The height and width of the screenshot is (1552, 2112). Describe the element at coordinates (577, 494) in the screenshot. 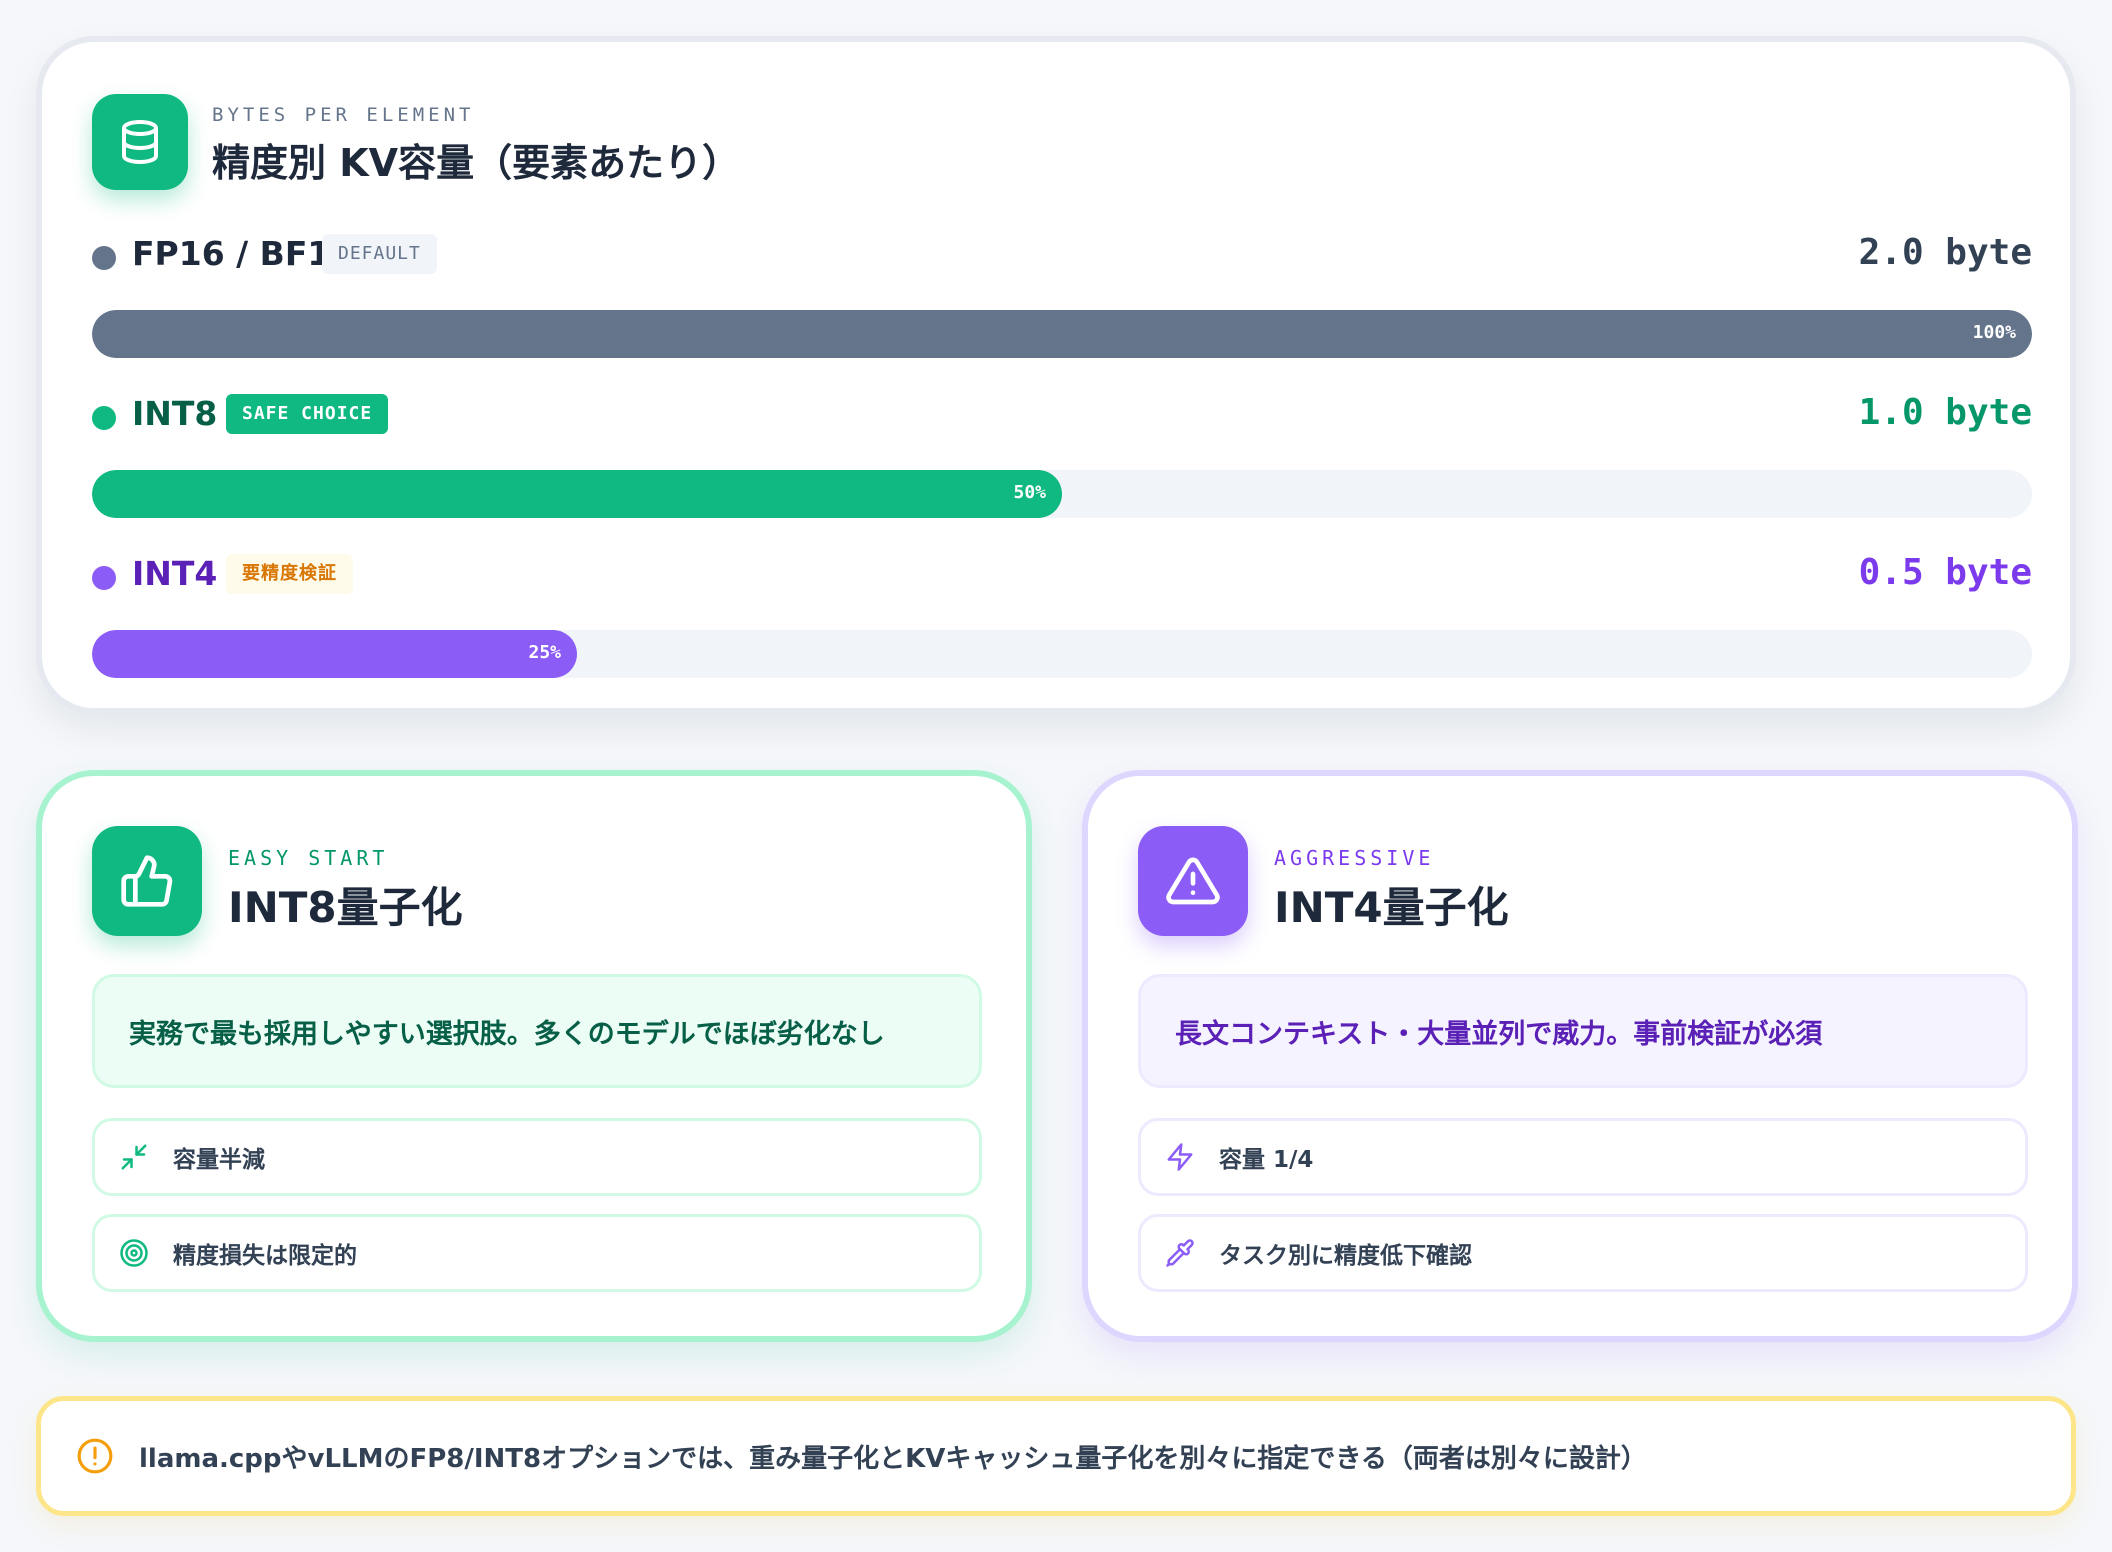

I see `capacity-bar-fill: 50%` at that location.